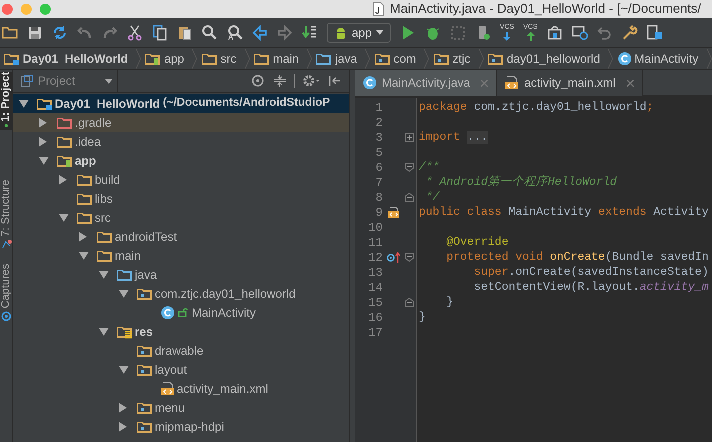 This screenshot has width=712, height=442. I want to click on tree-item: main, so click(181, 255).